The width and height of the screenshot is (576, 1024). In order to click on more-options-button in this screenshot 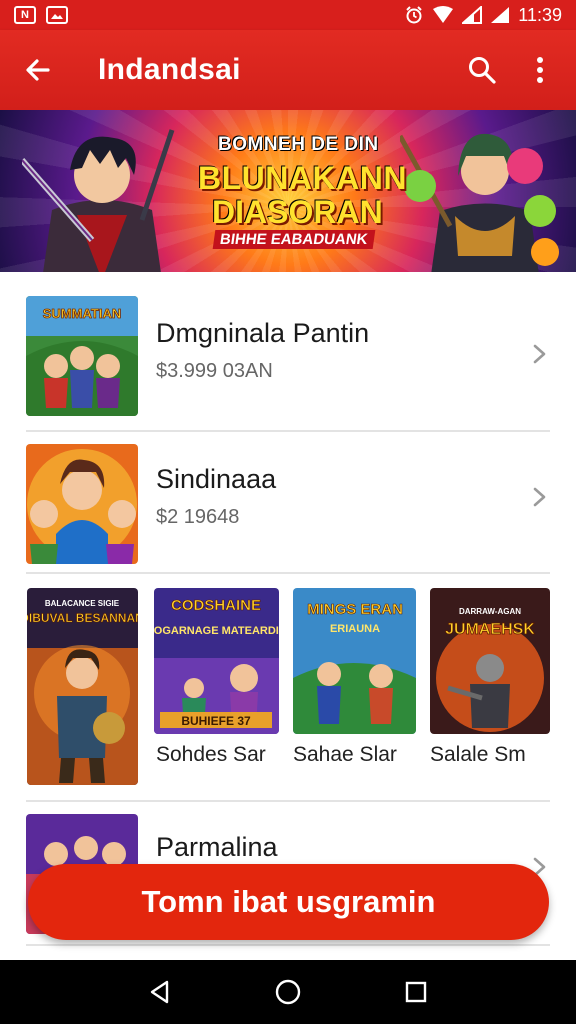, I will do `click(540, 70)`.